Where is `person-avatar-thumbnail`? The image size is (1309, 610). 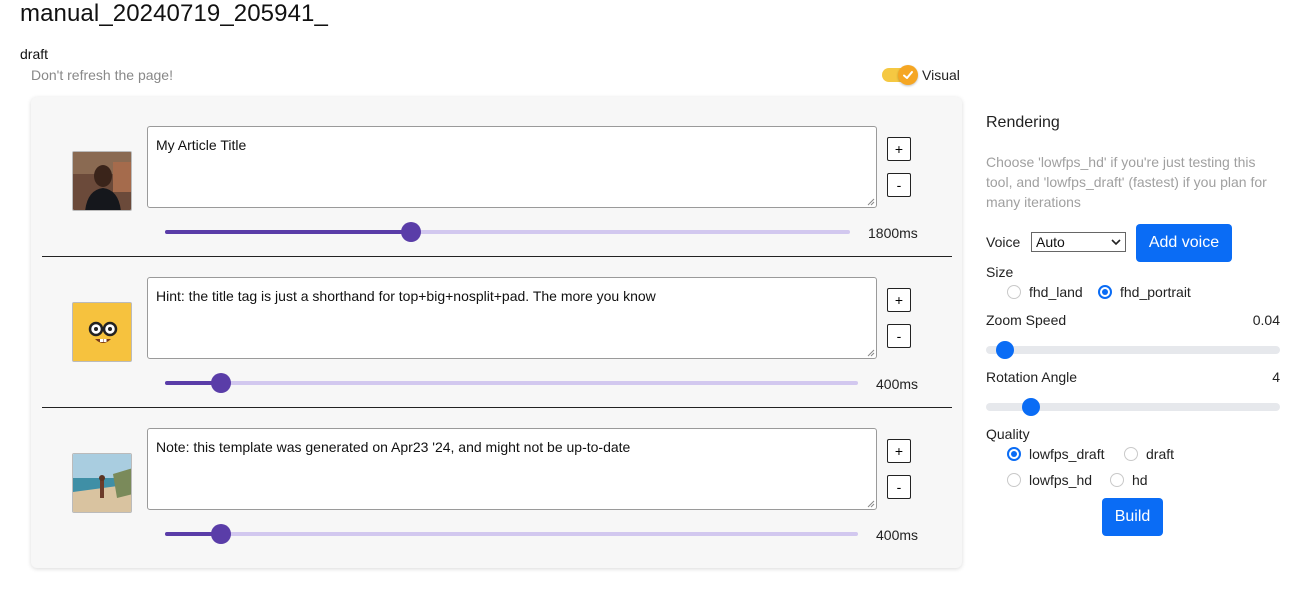
person-avatar-thumbnail is located at coordinates (102, 181).